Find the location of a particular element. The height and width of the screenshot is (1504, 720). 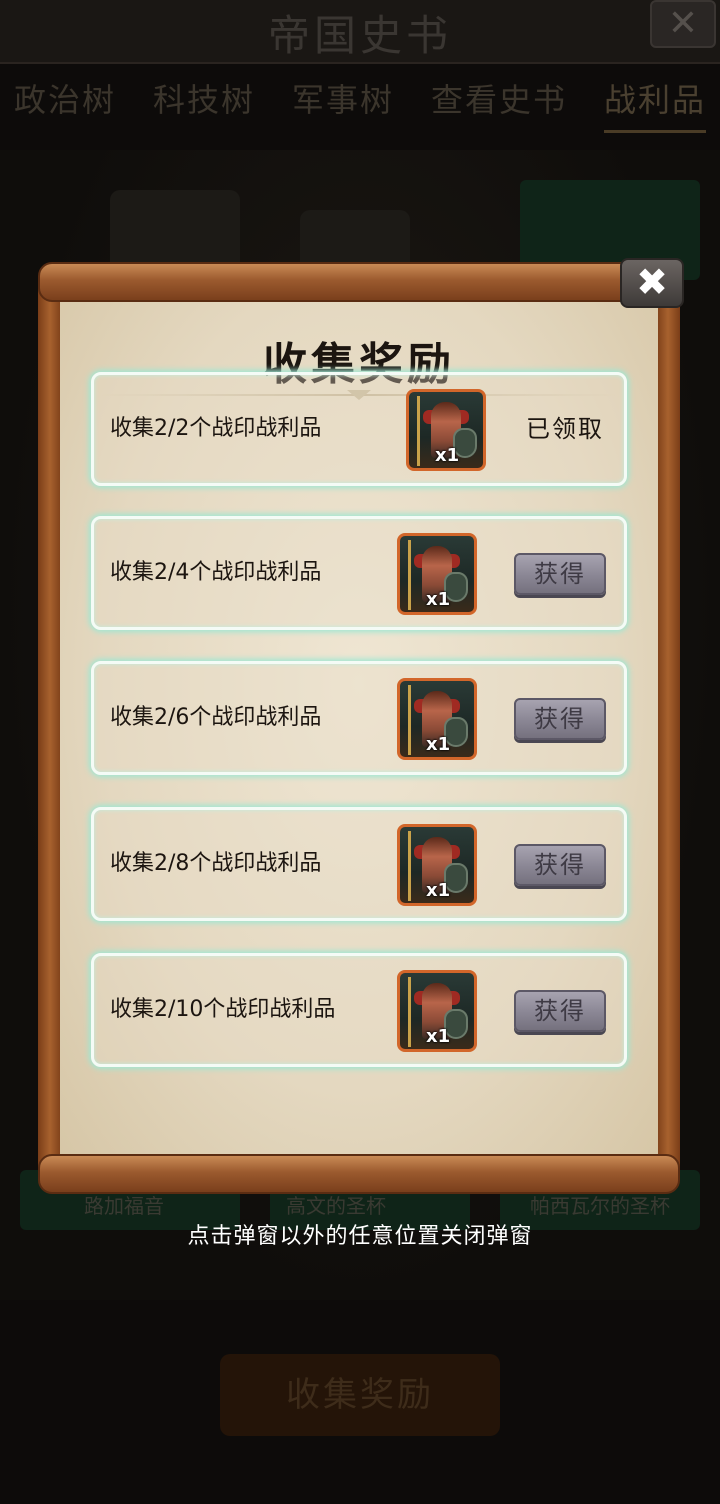

reward-row: 收集2/4个战印战利品 x1 获得 is located at coordinates (359, 573).